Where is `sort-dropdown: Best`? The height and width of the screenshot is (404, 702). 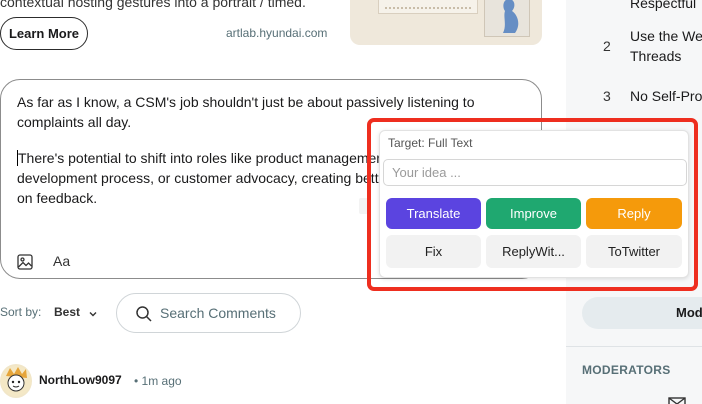 sort-dropdown: Best is located at coordinates (67, 312).